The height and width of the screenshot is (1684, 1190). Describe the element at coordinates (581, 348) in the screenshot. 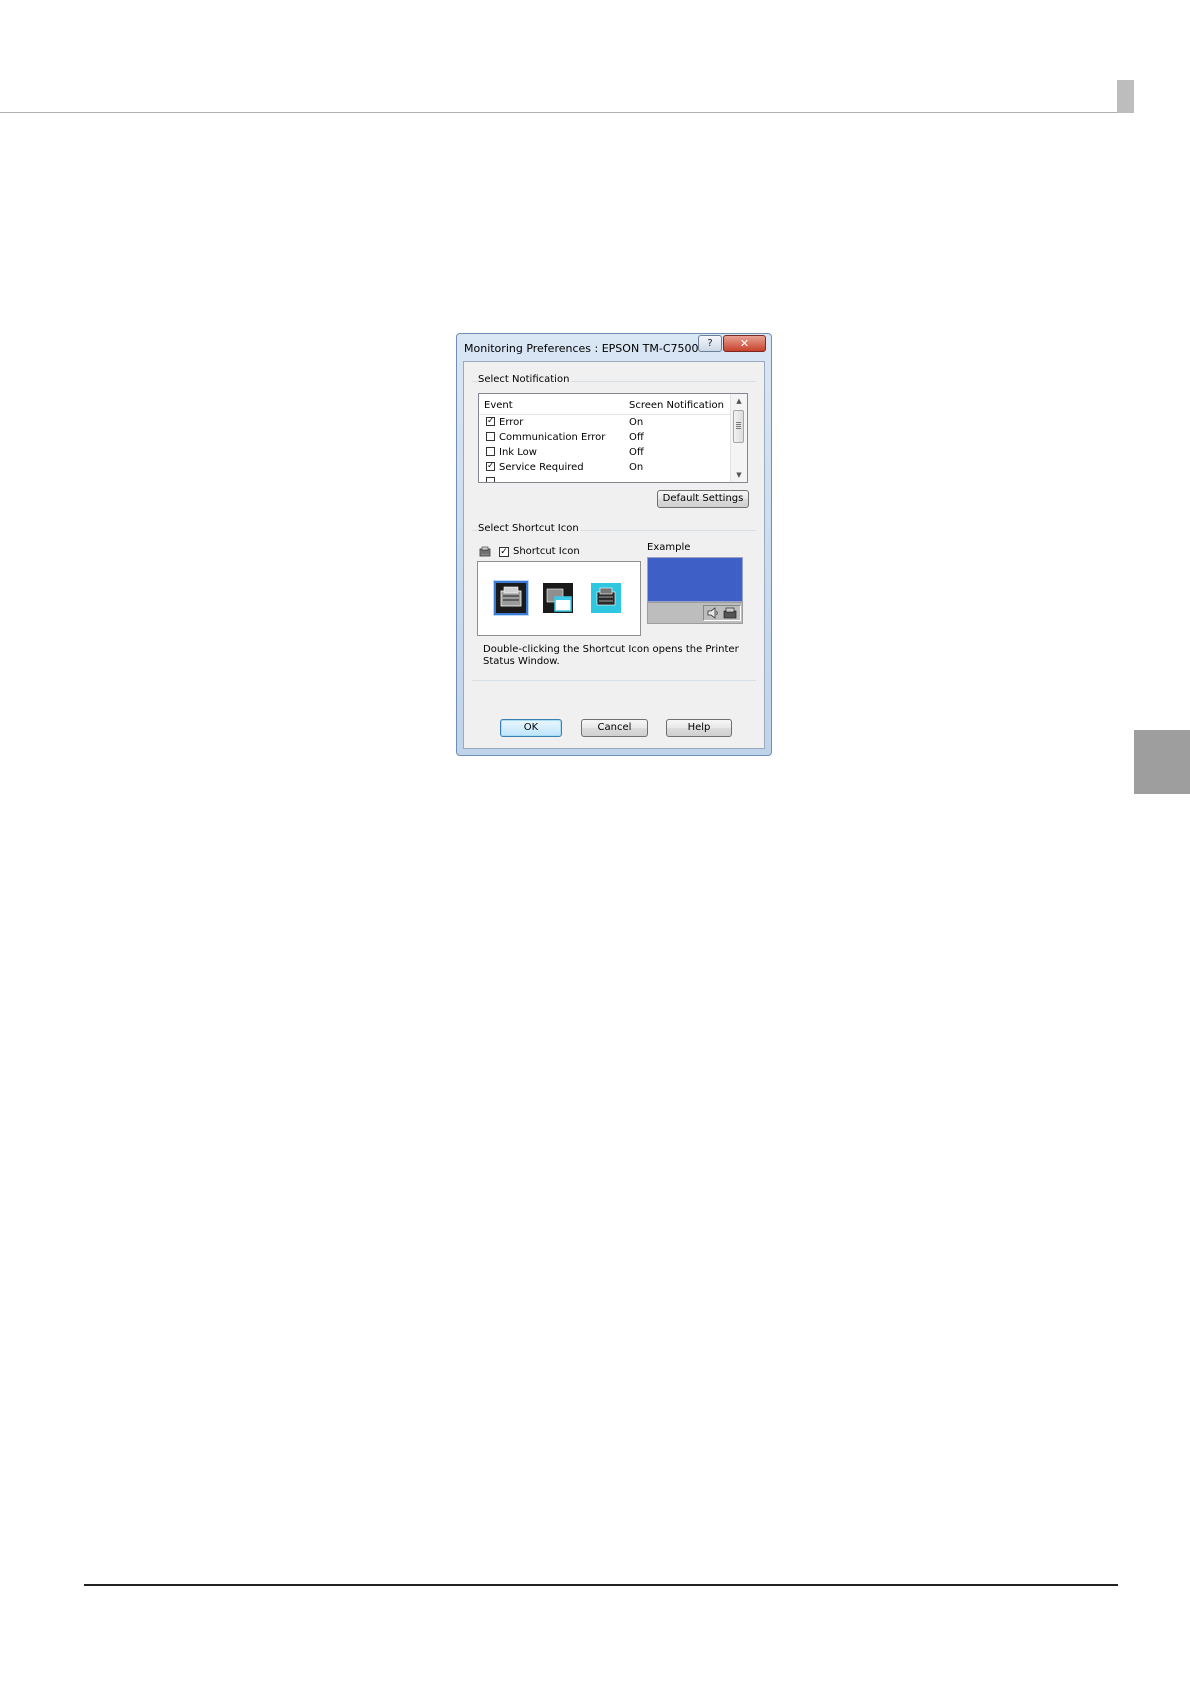

I see `dialog-title: Monitoring Preferences : EPSON TM-C7500` at that location.